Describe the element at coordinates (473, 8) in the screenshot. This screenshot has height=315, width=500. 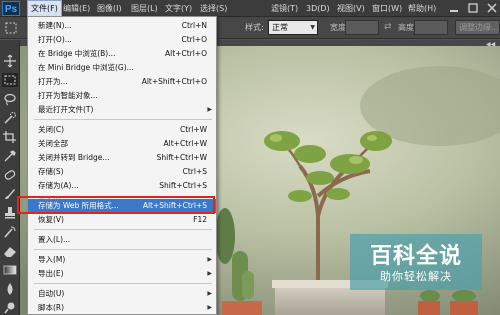
I see `maximize-icon` at that location.